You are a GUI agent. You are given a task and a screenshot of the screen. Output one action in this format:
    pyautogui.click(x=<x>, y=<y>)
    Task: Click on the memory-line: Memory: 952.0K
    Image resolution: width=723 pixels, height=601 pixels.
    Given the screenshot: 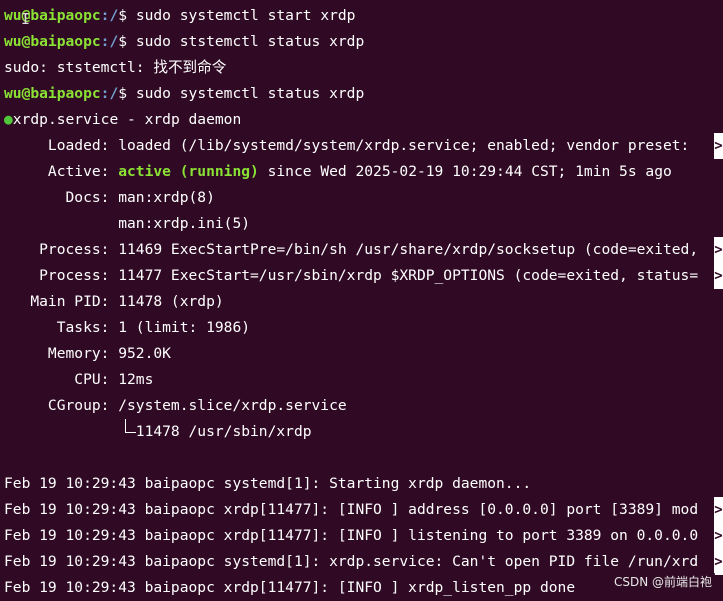 What is the action you would take?
    pyautogui.click(x=87, y=353)
    